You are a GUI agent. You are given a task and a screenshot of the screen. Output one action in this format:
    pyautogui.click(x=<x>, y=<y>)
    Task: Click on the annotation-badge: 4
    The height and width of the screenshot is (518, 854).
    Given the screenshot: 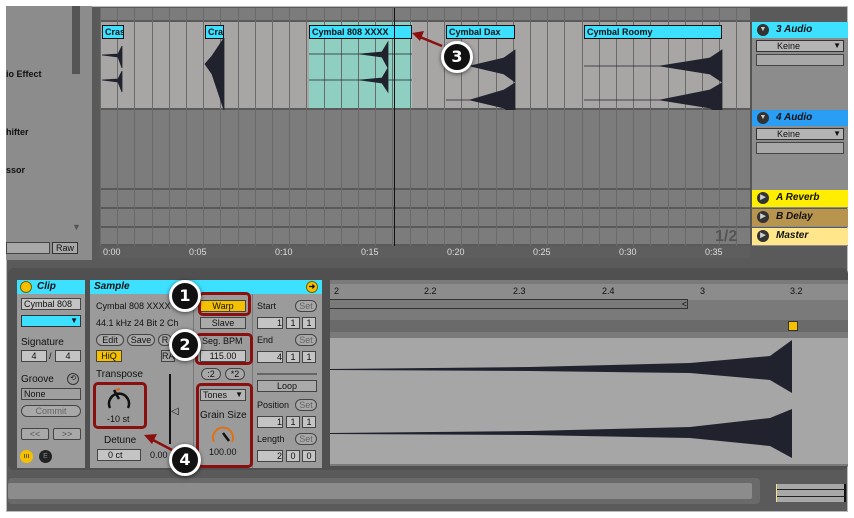 What is the action you would take?
    pyautogui.click(x=185, y=460)
    